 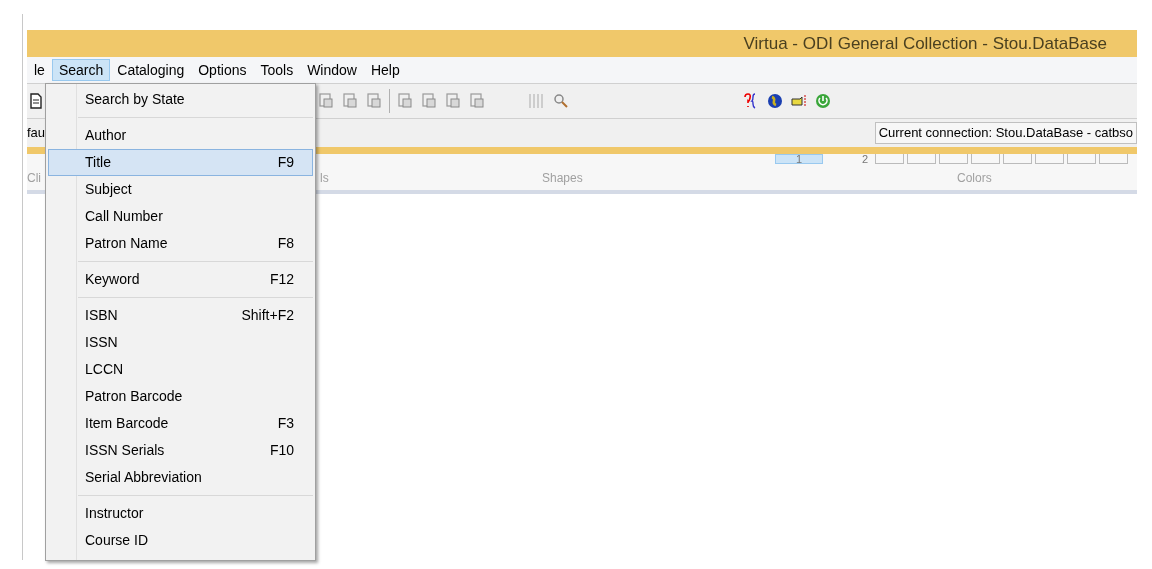 What do you see at coordinates (180, 315) in the screenshot?
I see `menu-option: ISBN Shift+F2` at bounding box center [180, 315].